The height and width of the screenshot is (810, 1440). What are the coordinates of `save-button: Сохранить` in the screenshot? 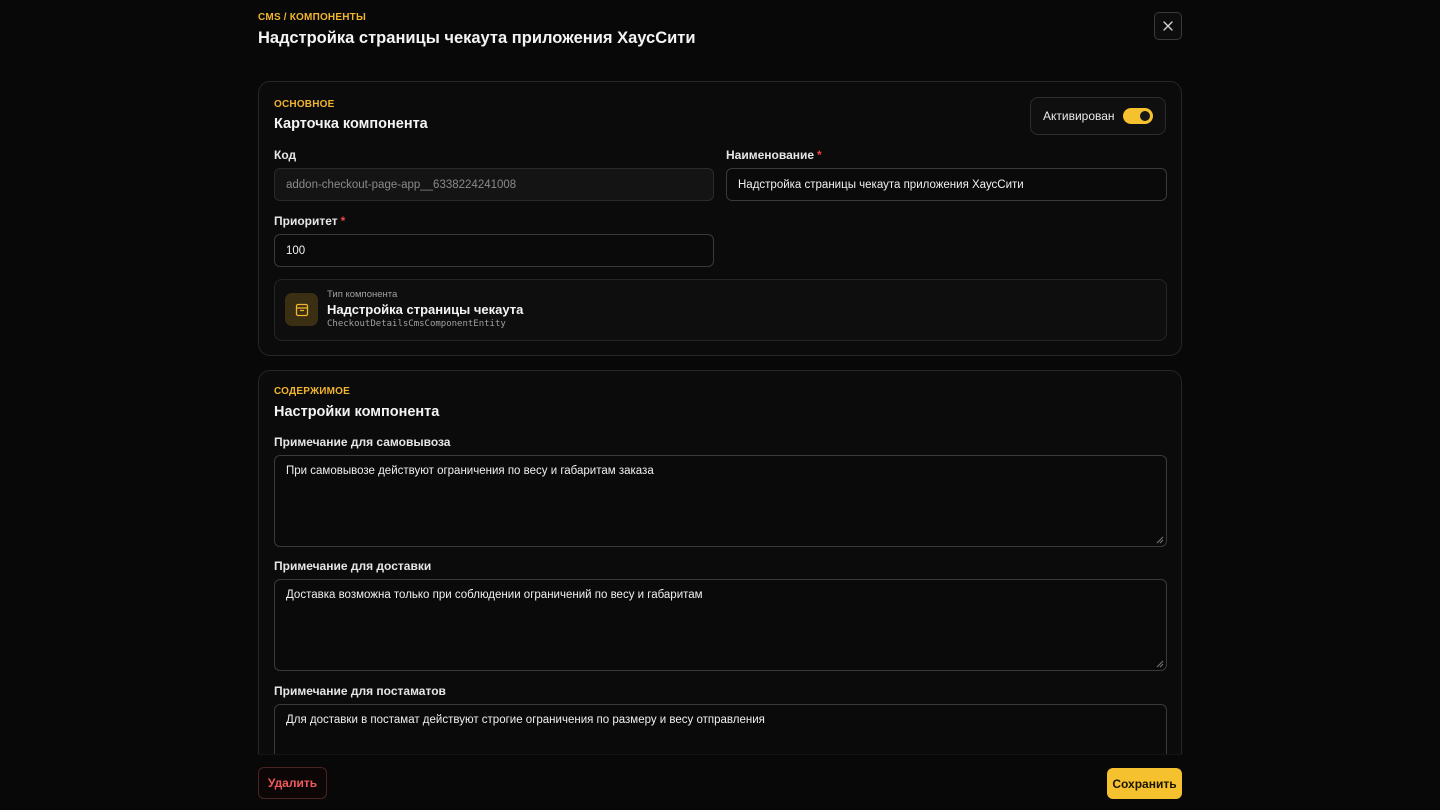 It's located at (1144, 783).